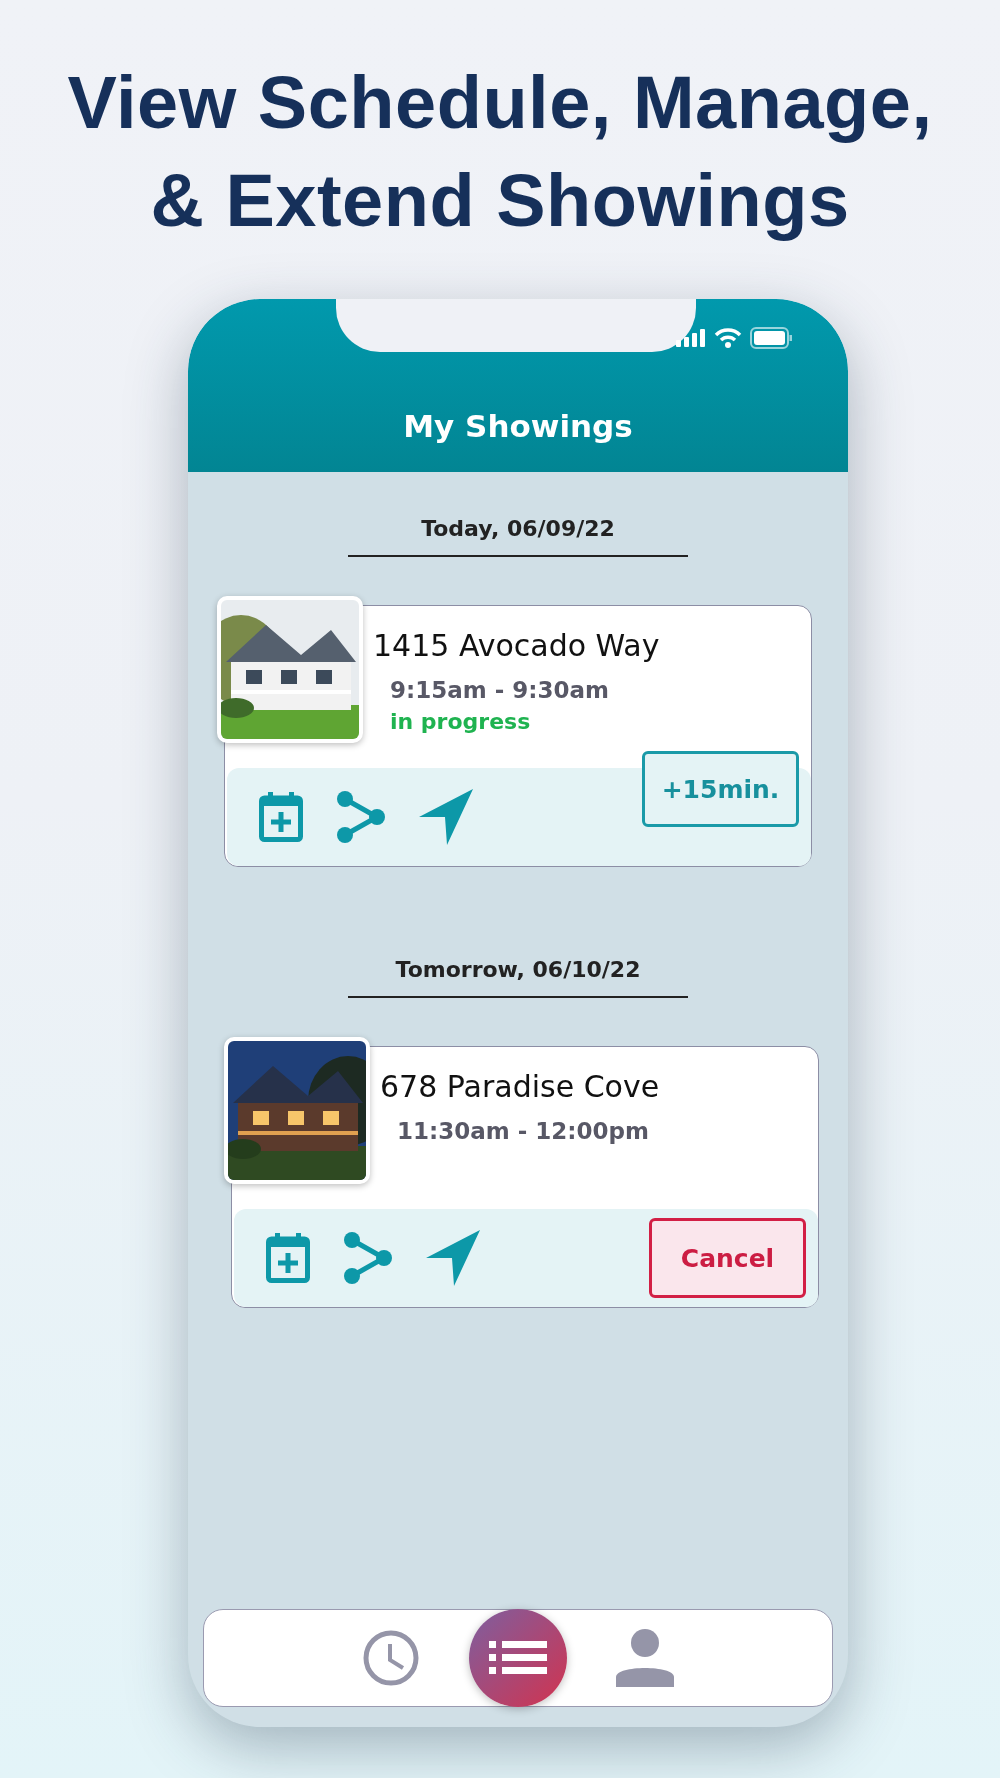  What do you see at coordinates (518, 977) in the screenshot?
I see `date-heading: Tomorrow, 06/10/22` at bounding box center [518, 977].